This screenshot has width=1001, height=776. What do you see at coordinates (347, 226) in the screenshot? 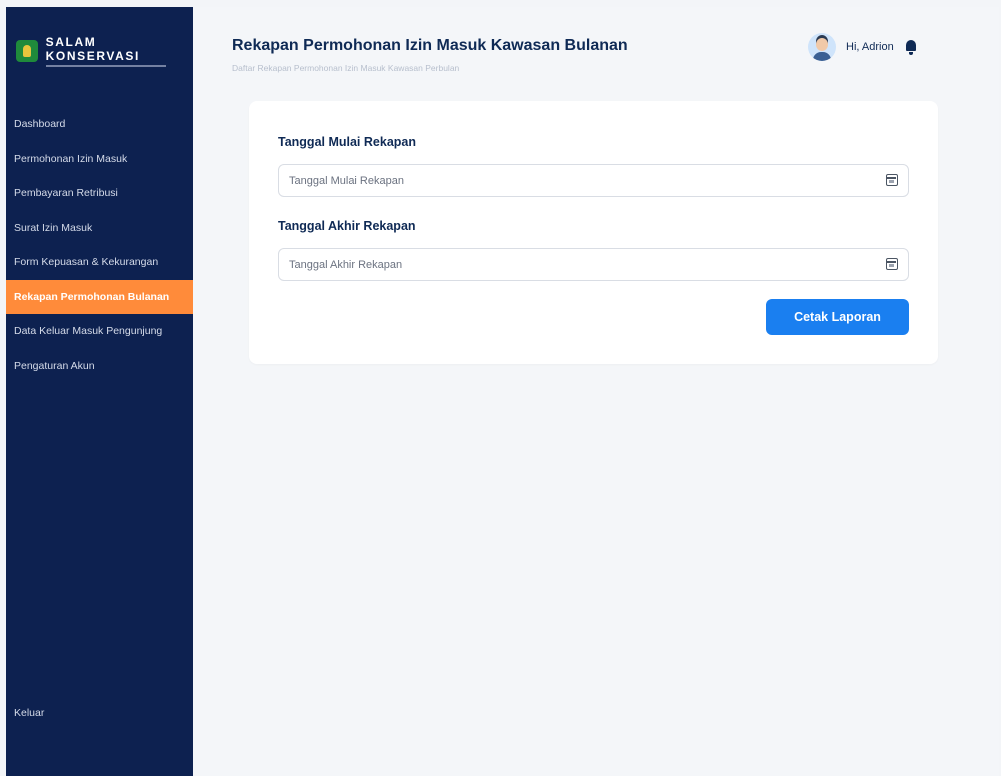
I see `end-date-label: Tanggal Akhir Rekapan` at bounding box center [347, 226].